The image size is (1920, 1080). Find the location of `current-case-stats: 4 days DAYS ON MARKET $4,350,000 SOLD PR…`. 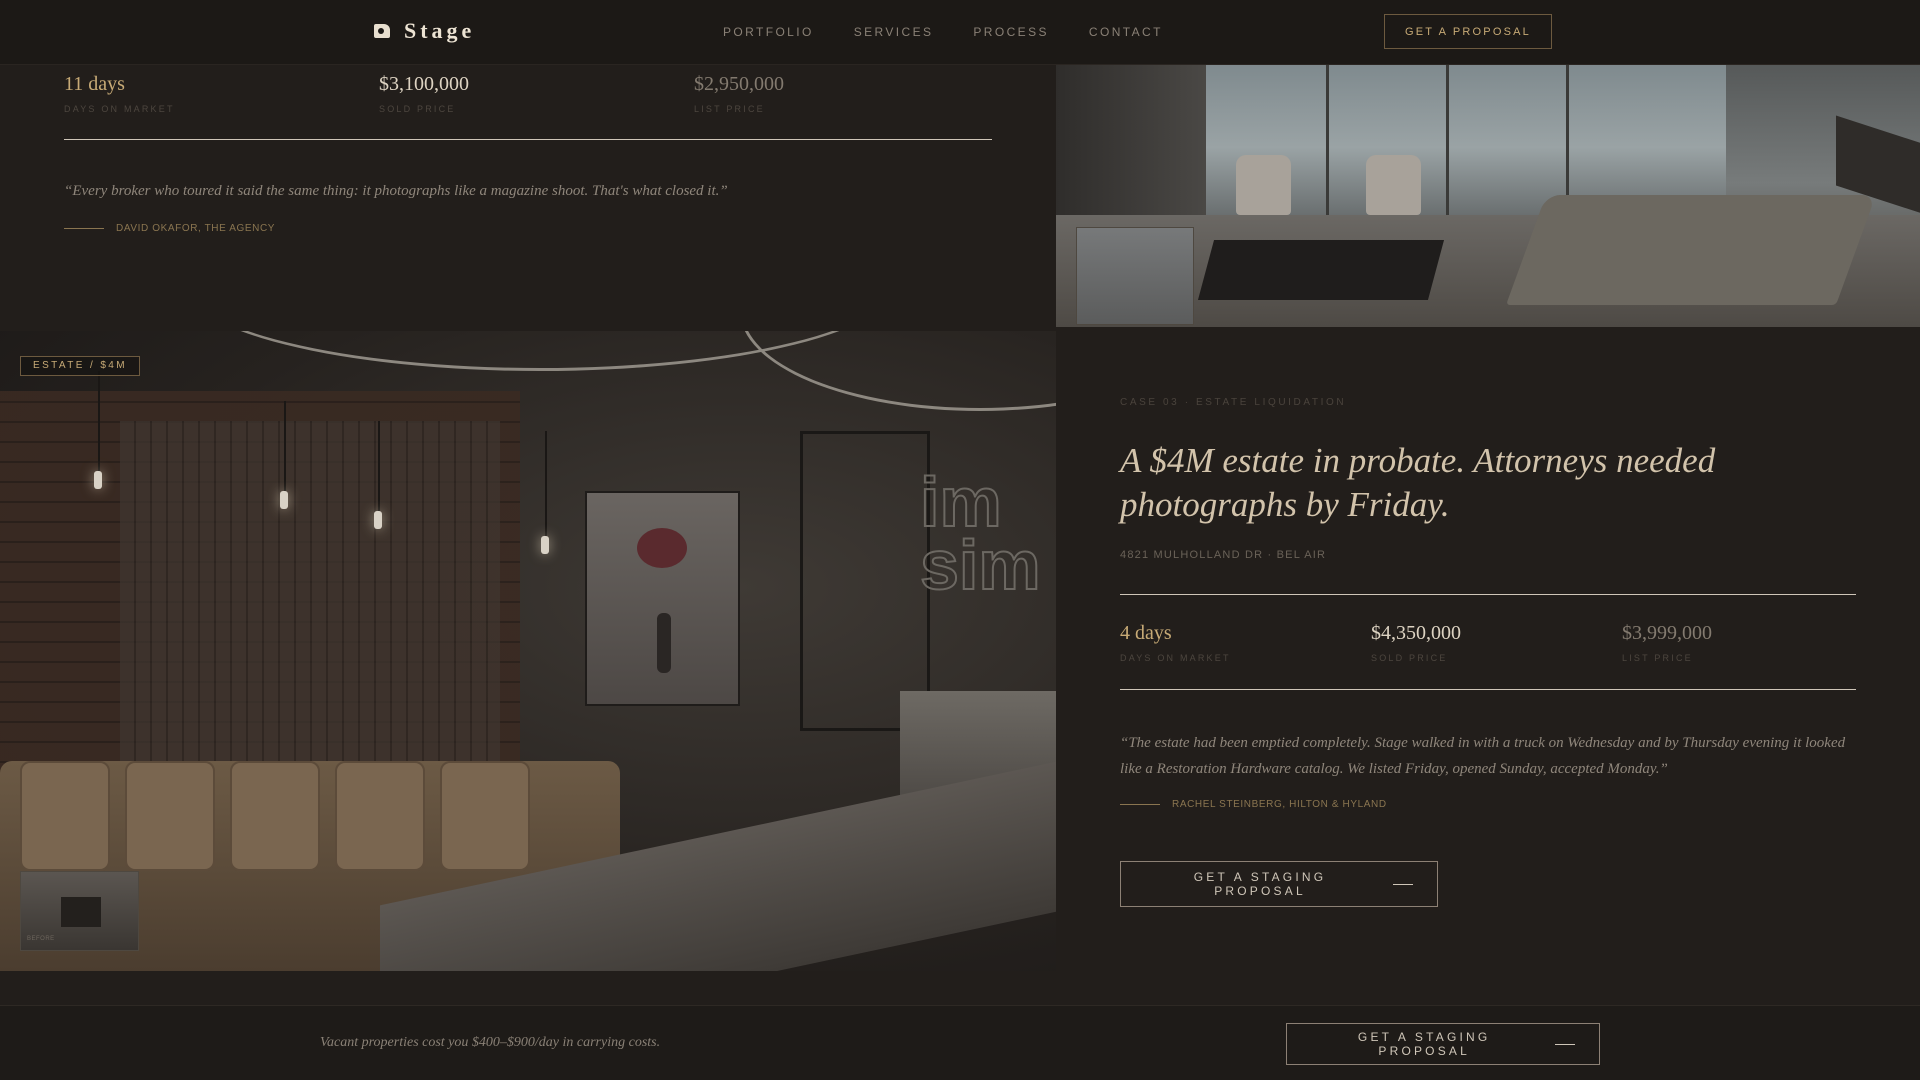

current-case-stats: 4 days DAYS ON MARKET $4,350,000 SOLD PR… is located at coordinates (1496, 642).